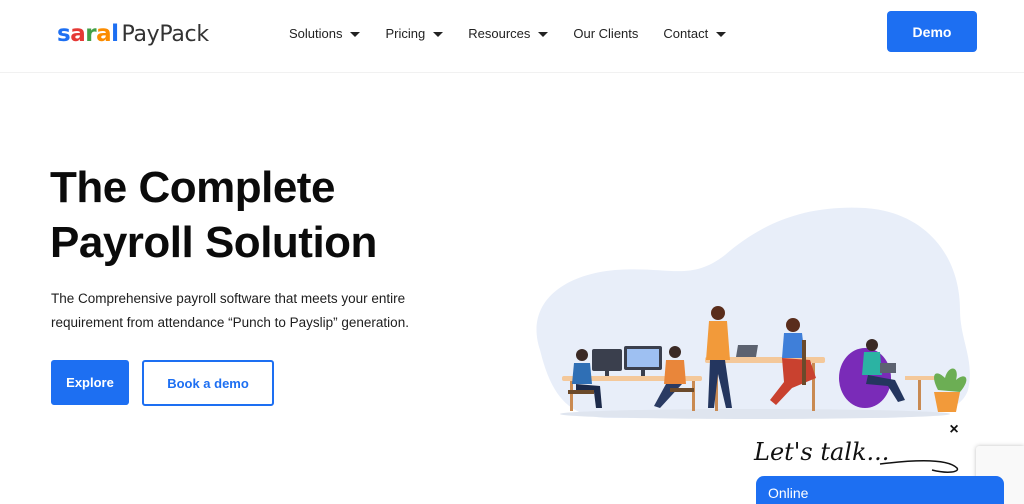 This screenshot has width=1024, height=504. Describe the element at coordinates (208, 383) in the screenshot. I see `book-a-demo-button: Book a demo` at that location.